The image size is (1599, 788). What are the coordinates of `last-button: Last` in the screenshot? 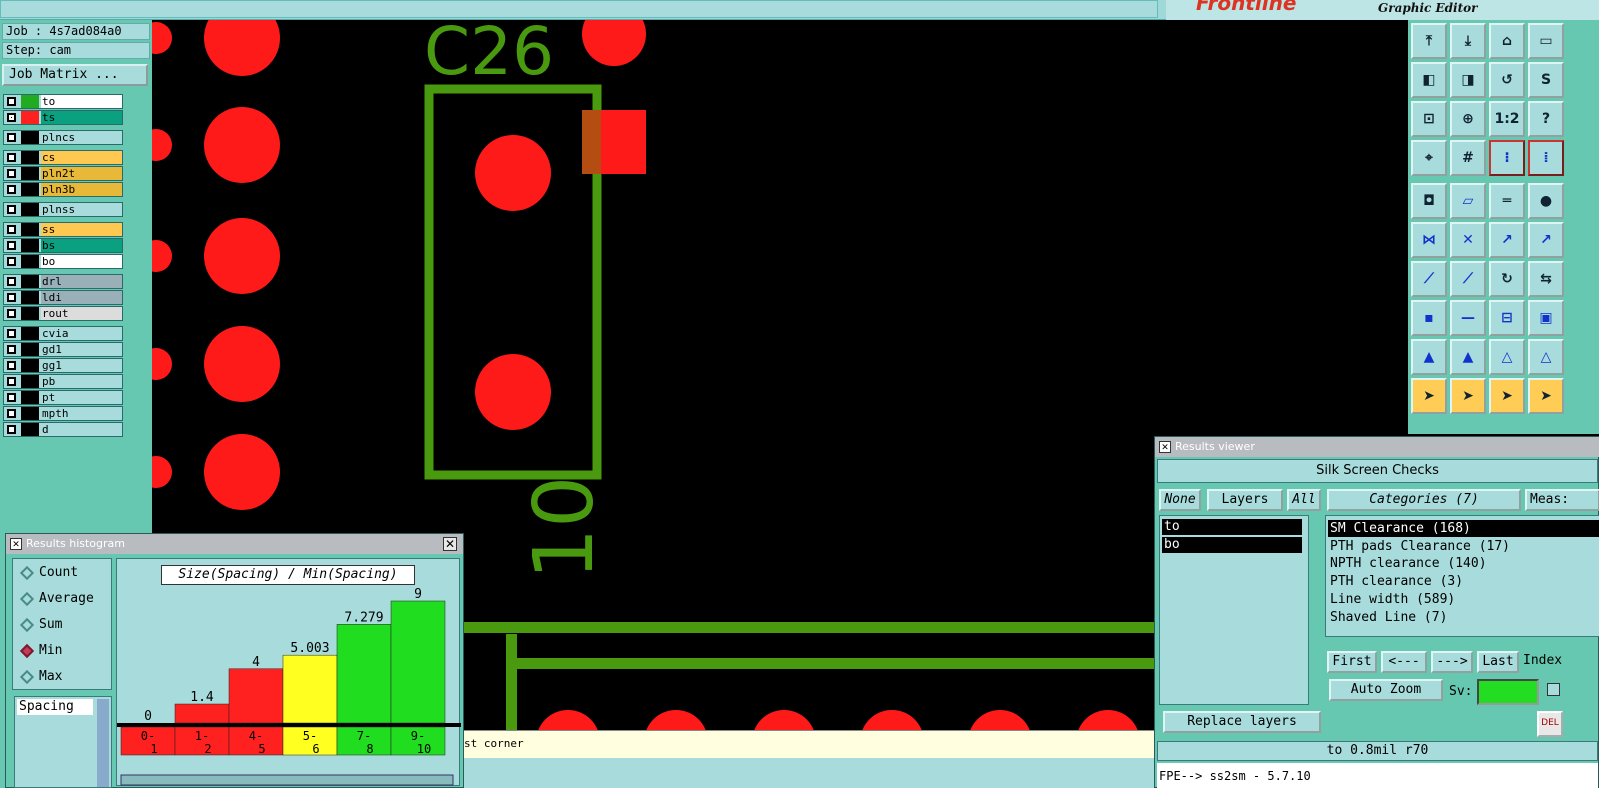 It's located at (1498, 662).